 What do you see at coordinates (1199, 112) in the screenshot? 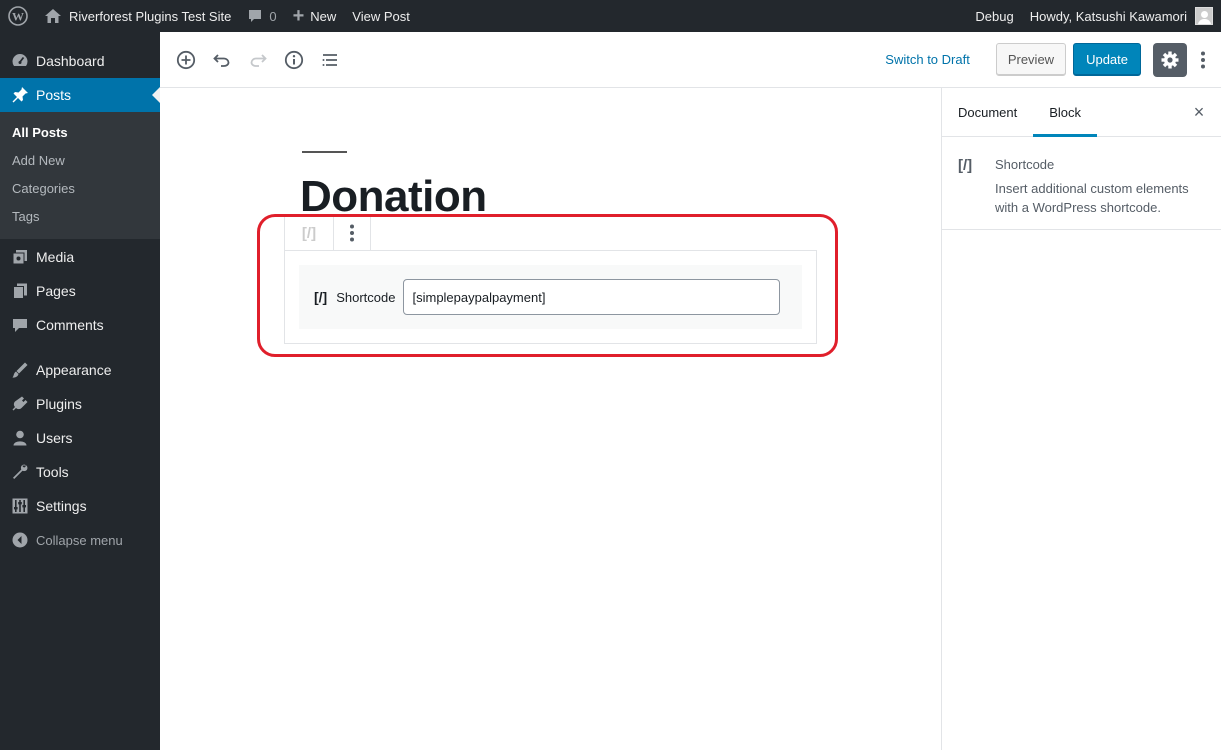
I see `close-icon: ×` at bounding box center [1199, 112].